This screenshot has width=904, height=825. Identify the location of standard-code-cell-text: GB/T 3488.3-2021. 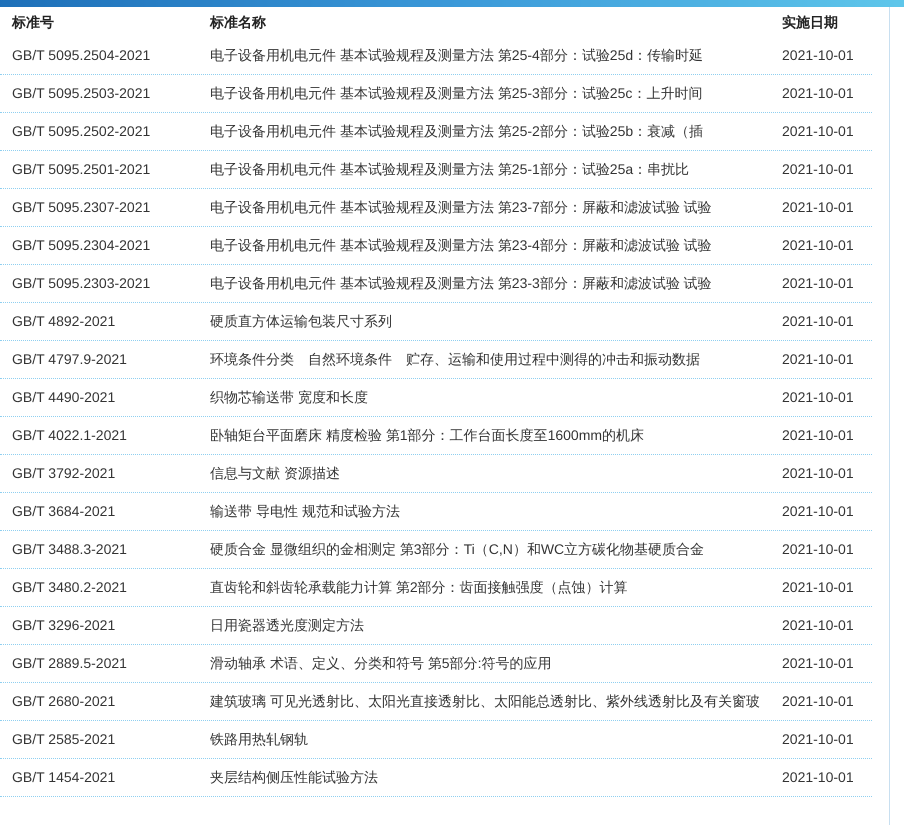
(70, 549).